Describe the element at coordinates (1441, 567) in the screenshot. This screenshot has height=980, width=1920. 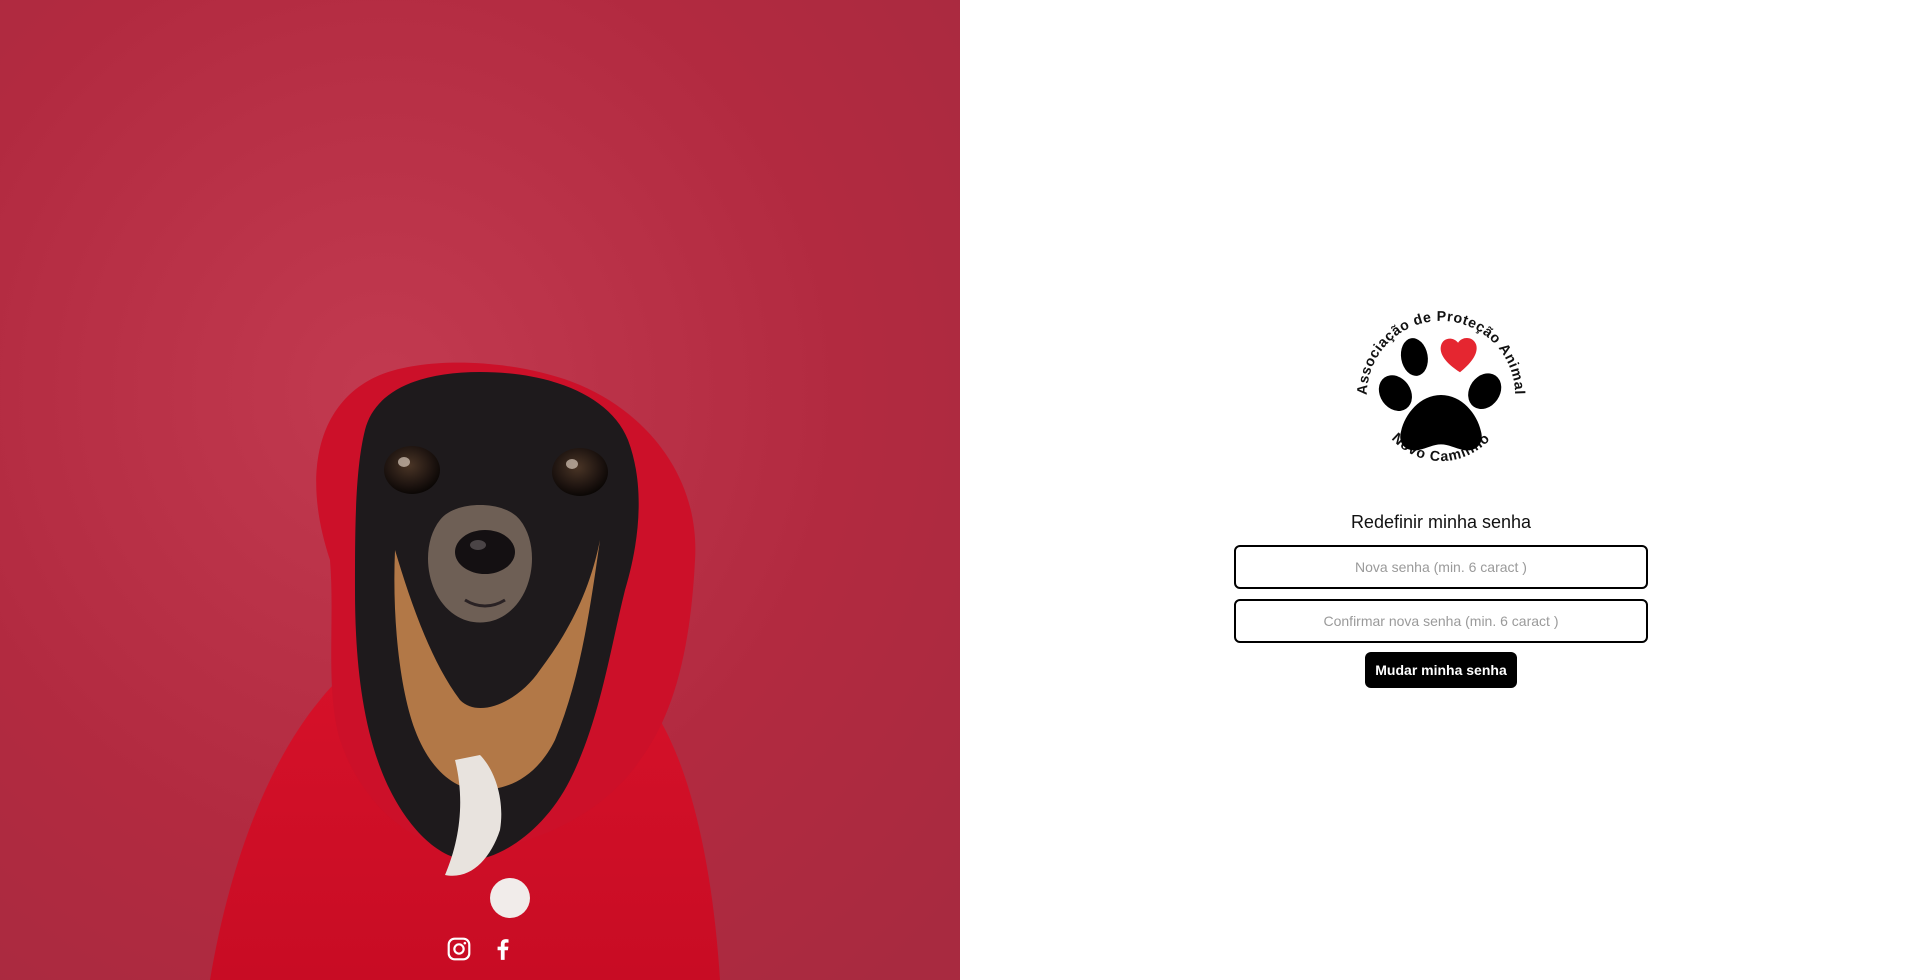
I see `new-password-field` at that location.